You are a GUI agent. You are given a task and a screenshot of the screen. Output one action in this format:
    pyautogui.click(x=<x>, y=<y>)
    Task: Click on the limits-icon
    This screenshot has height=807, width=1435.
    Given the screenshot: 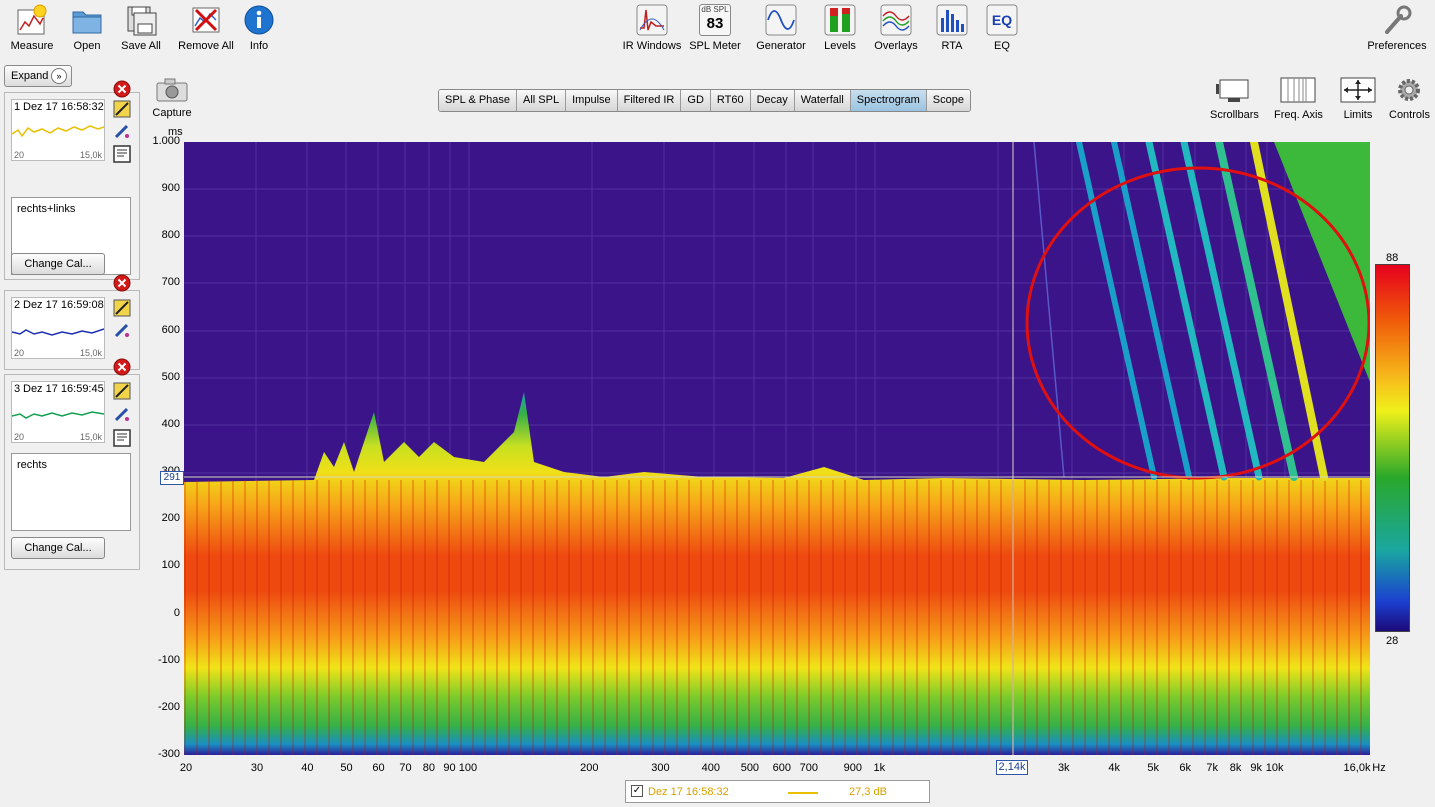 What is the action you would take?
    pyautogui.click(x=1358, y=90)
    